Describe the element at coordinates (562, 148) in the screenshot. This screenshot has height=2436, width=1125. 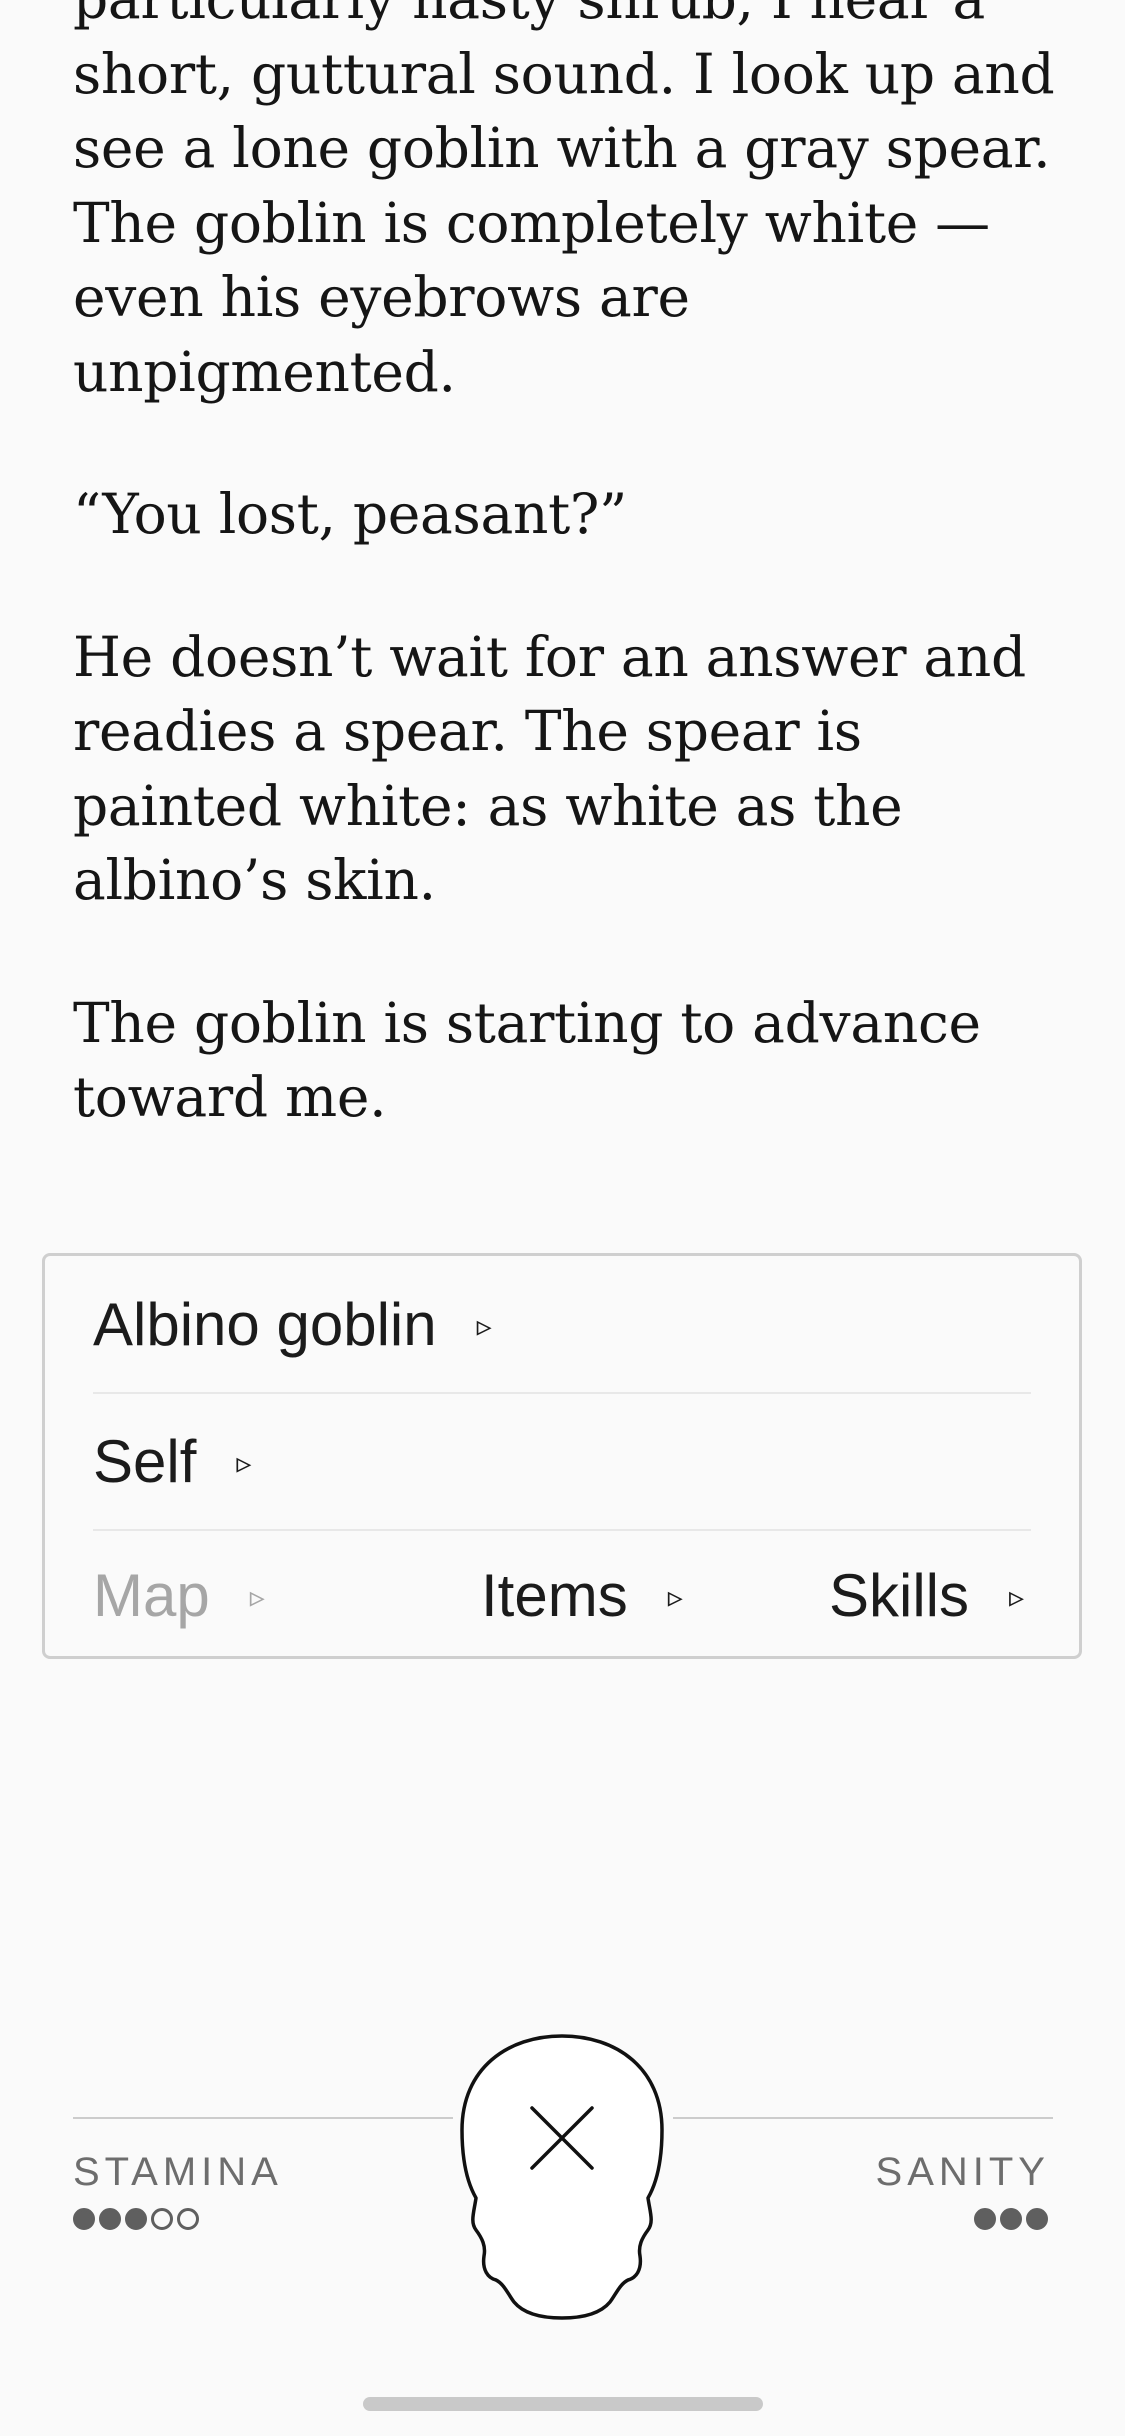
I see `story-line: see a lone goblin with a gray spear.` at that location.